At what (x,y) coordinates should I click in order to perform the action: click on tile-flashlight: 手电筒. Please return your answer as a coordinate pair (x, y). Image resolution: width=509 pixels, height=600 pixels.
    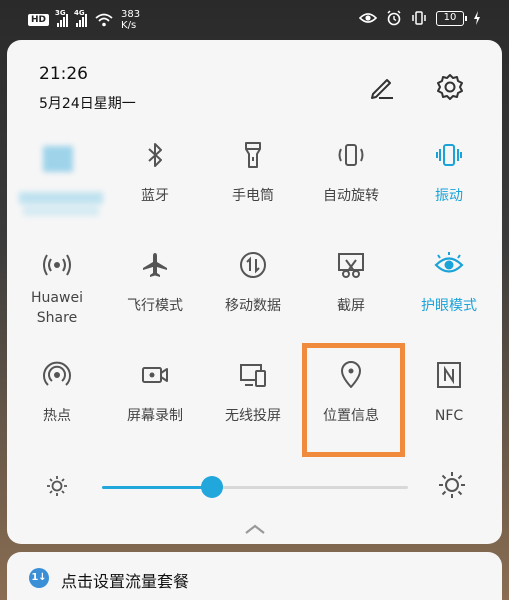
    Looking at the image, I should click on (253, 188).